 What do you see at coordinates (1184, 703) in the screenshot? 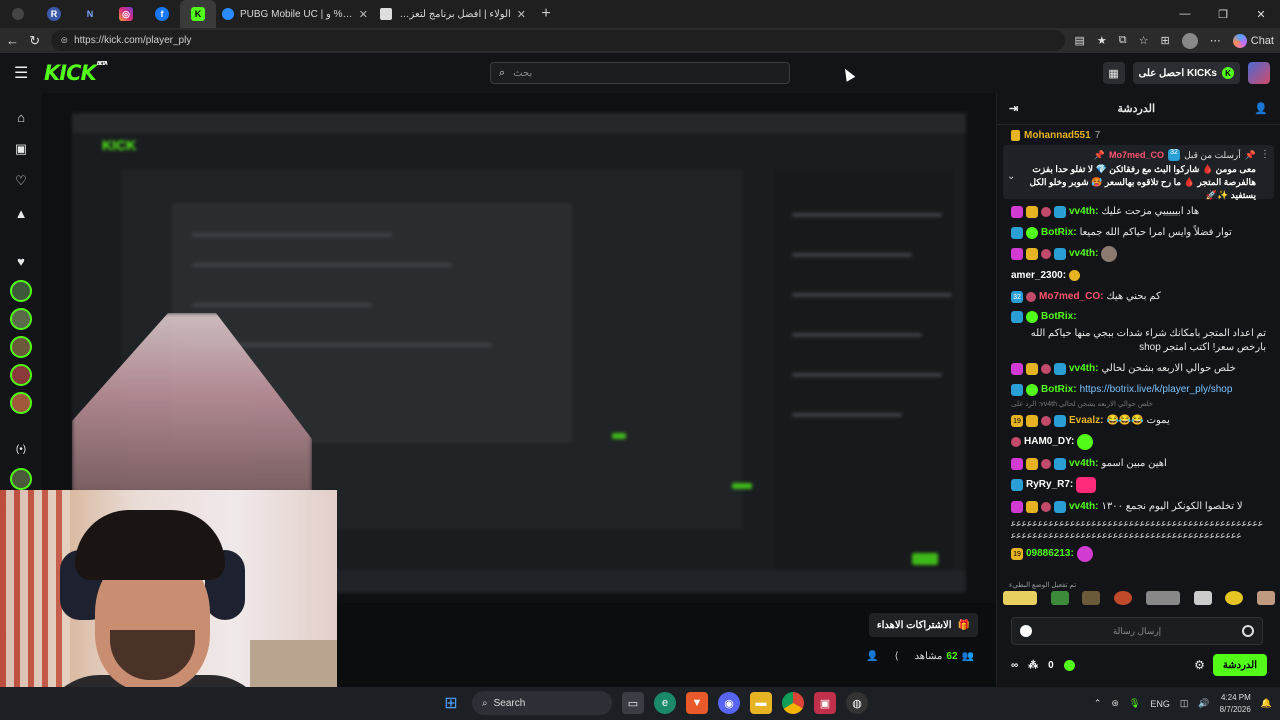
I see `wifi-icon: ◫` at bounding box center [1184, 703].